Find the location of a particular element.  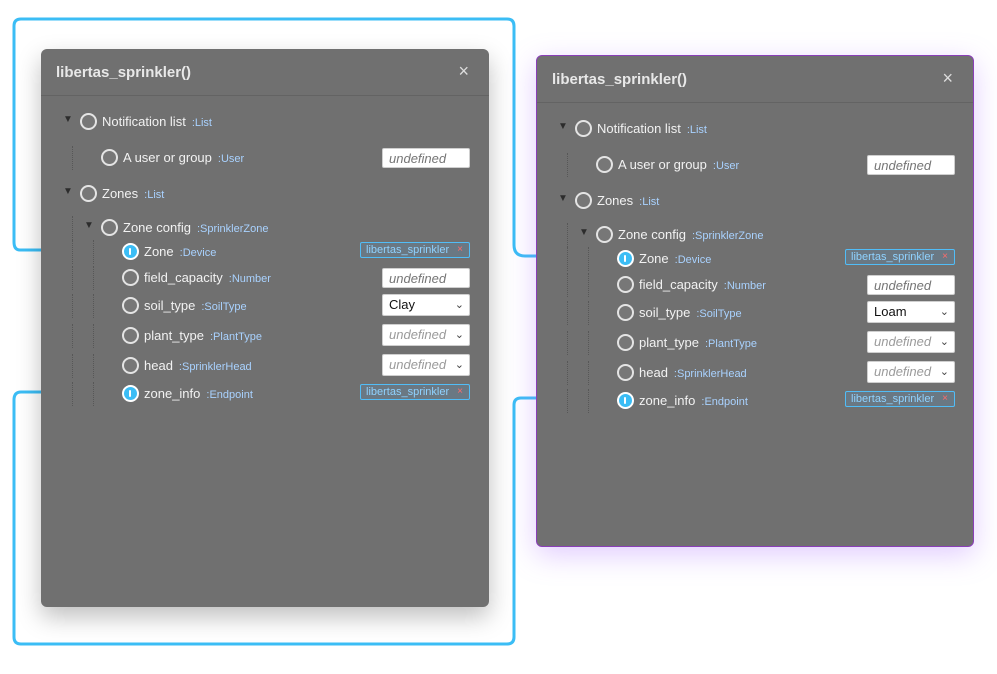

type-label: :SoilType is located at coordinates (224, 307).